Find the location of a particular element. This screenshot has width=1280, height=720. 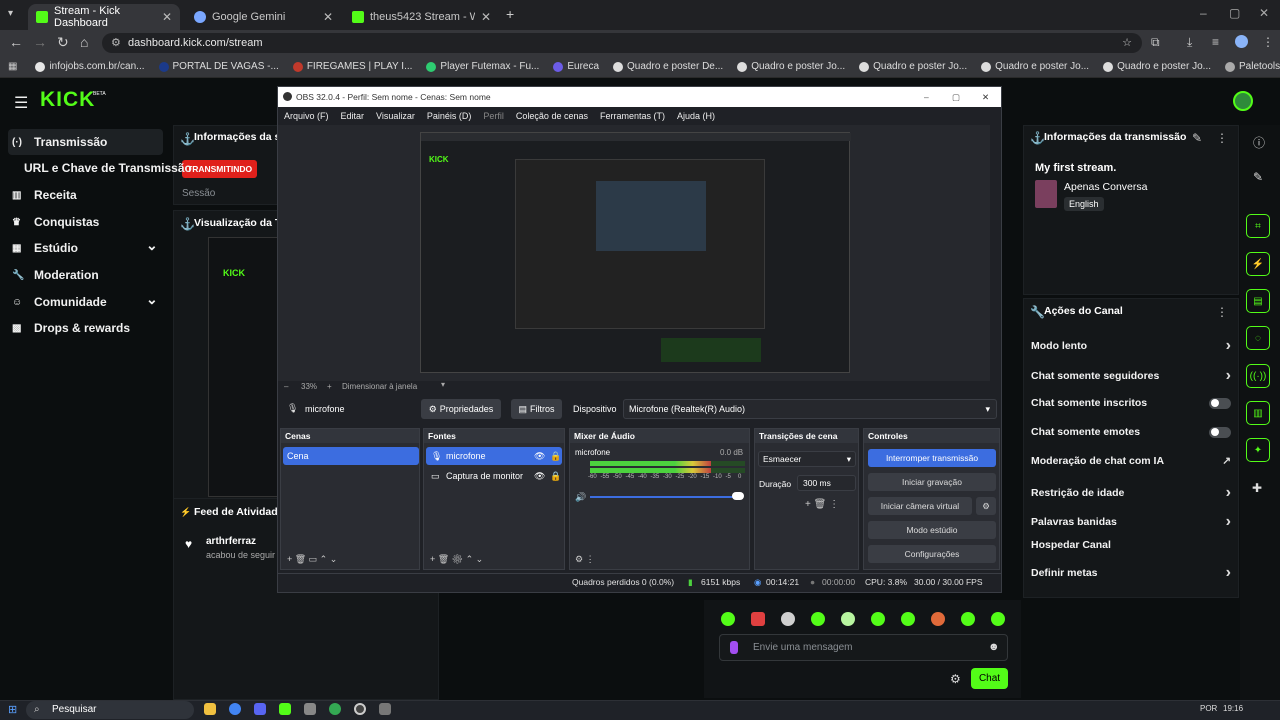

close-window-icon: ✕ is located at coordinates (1264, 13).